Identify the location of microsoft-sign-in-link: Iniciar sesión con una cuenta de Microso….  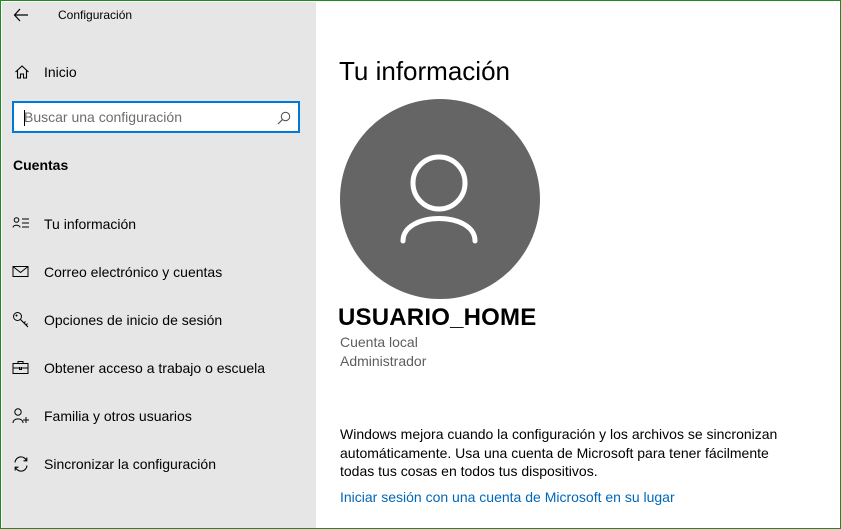
(507, 497).